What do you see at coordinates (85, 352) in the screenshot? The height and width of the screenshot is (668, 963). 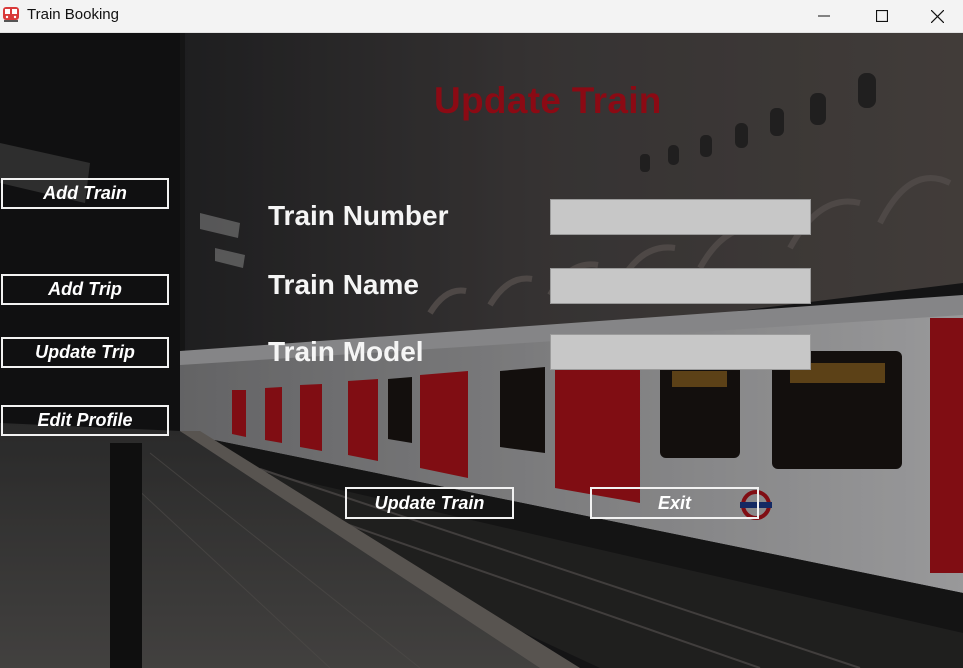 I see `update-trip-button: Update Trip` at bounding box center [85, 352].